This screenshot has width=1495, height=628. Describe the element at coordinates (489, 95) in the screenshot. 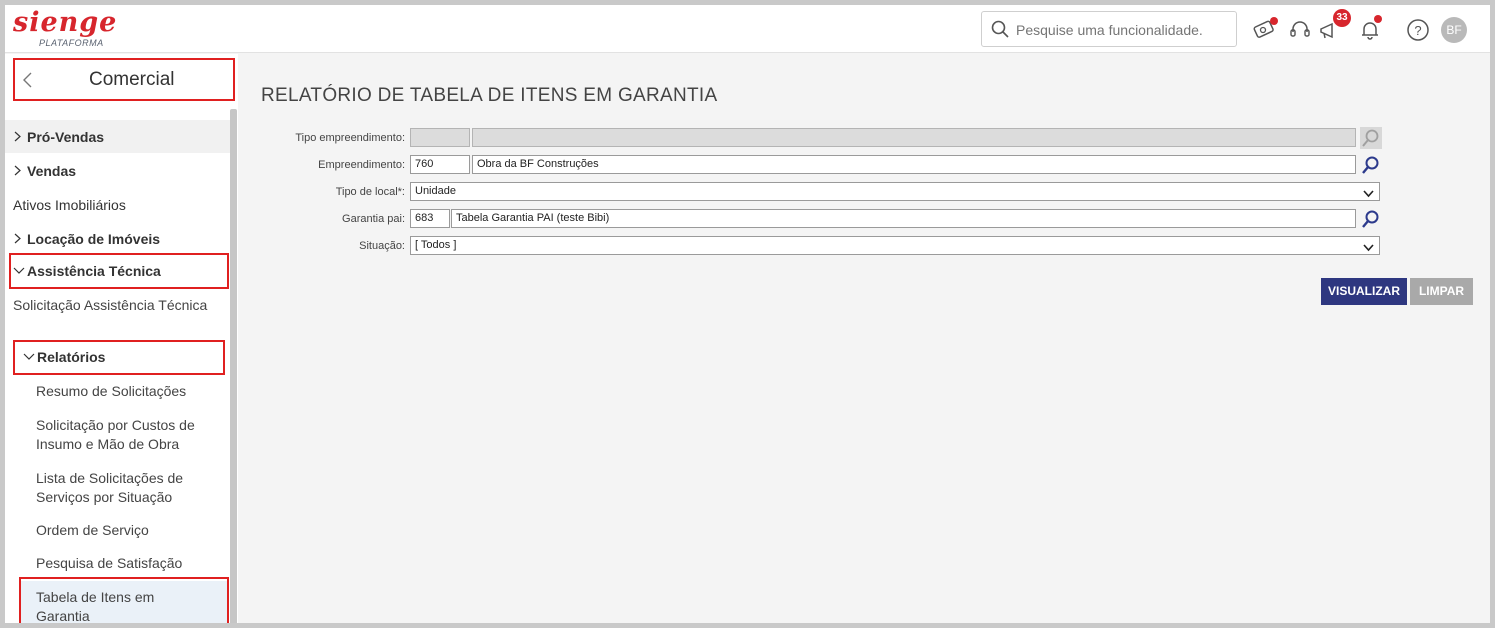

I see `page-title: RELATÓRIO DE TABELA DE ITENS EM GARANTIA` at that location.